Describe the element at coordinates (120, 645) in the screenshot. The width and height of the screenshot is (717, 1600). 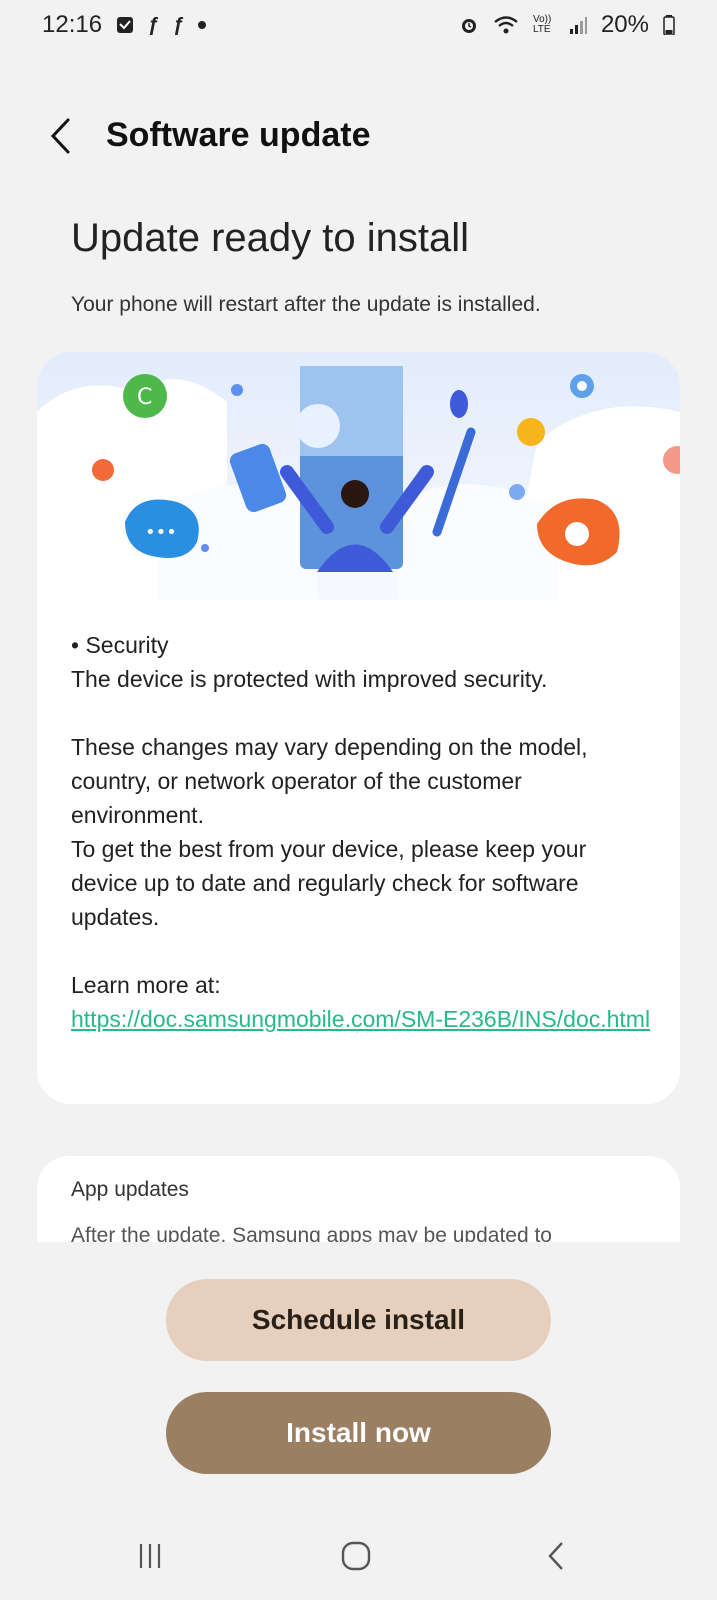
I see `security-bullet: • Security` at that location.